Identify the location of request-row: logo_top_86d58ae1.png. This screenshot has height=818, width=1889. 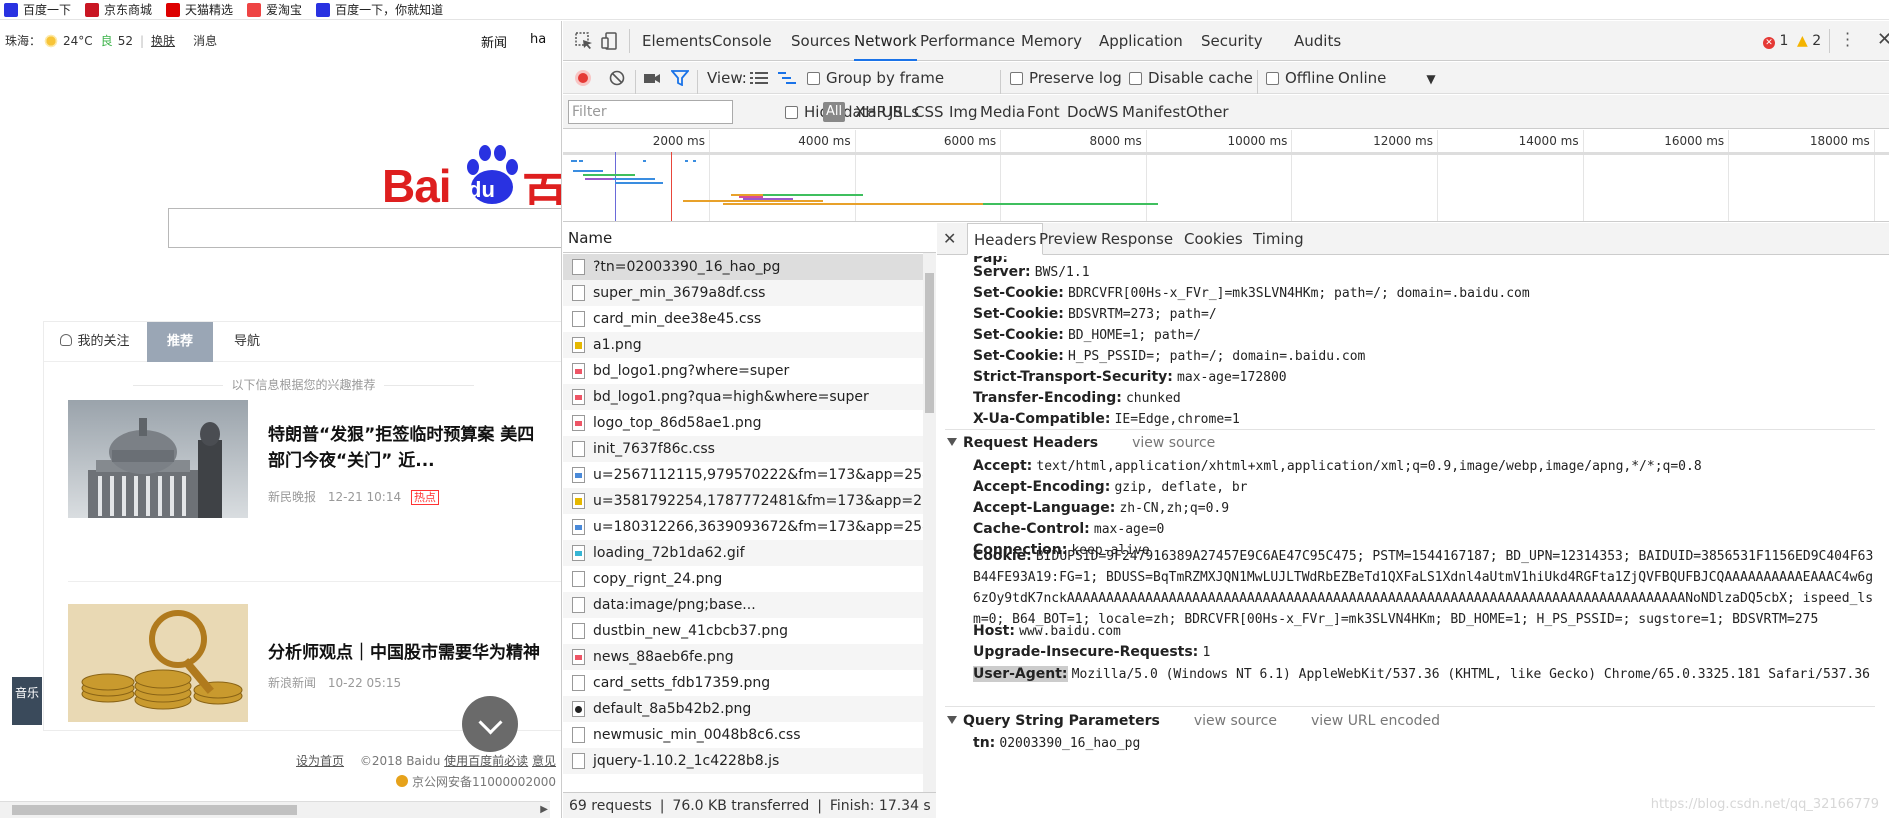
(743, 423).